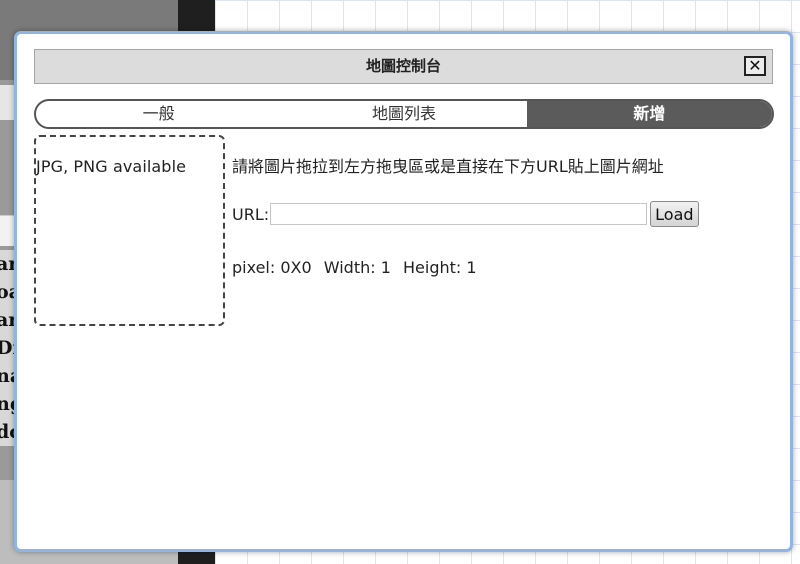  I want to click on tab-general: 一般, so click(158, 114).